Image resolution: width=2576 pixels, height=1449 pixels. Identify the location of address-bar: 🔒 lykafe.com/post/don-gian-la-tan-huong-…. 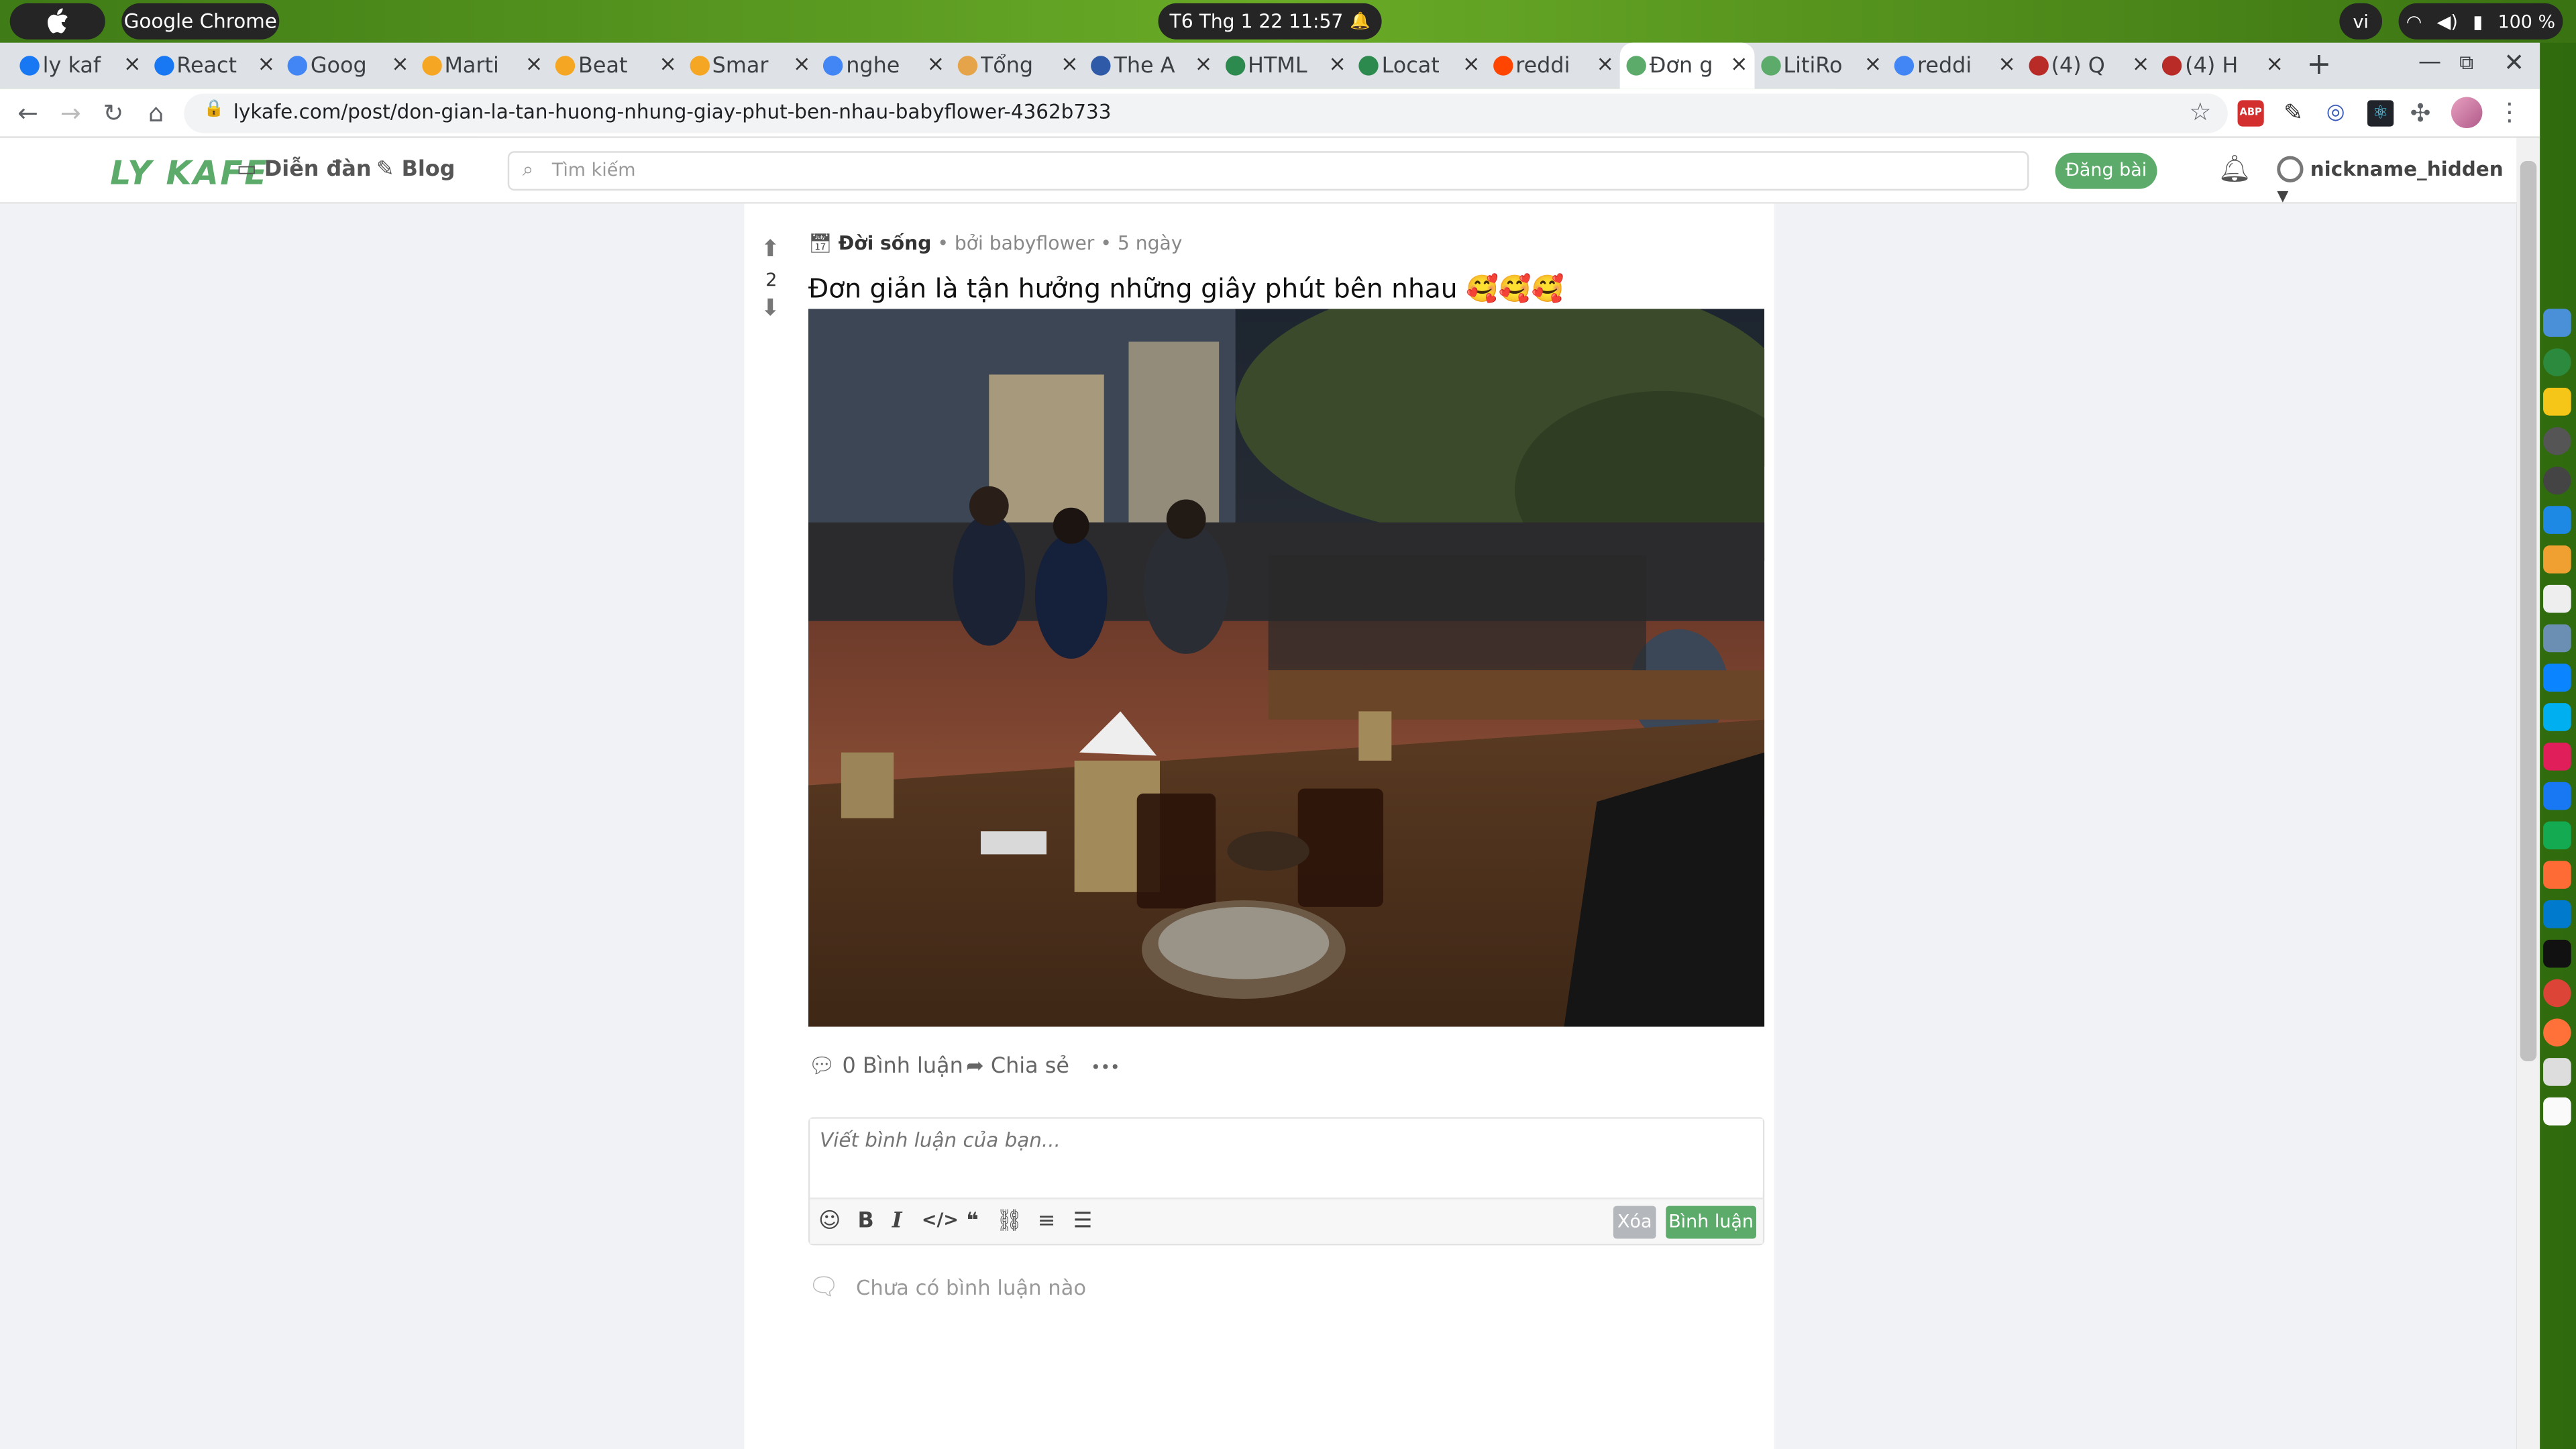
(1206, 113).